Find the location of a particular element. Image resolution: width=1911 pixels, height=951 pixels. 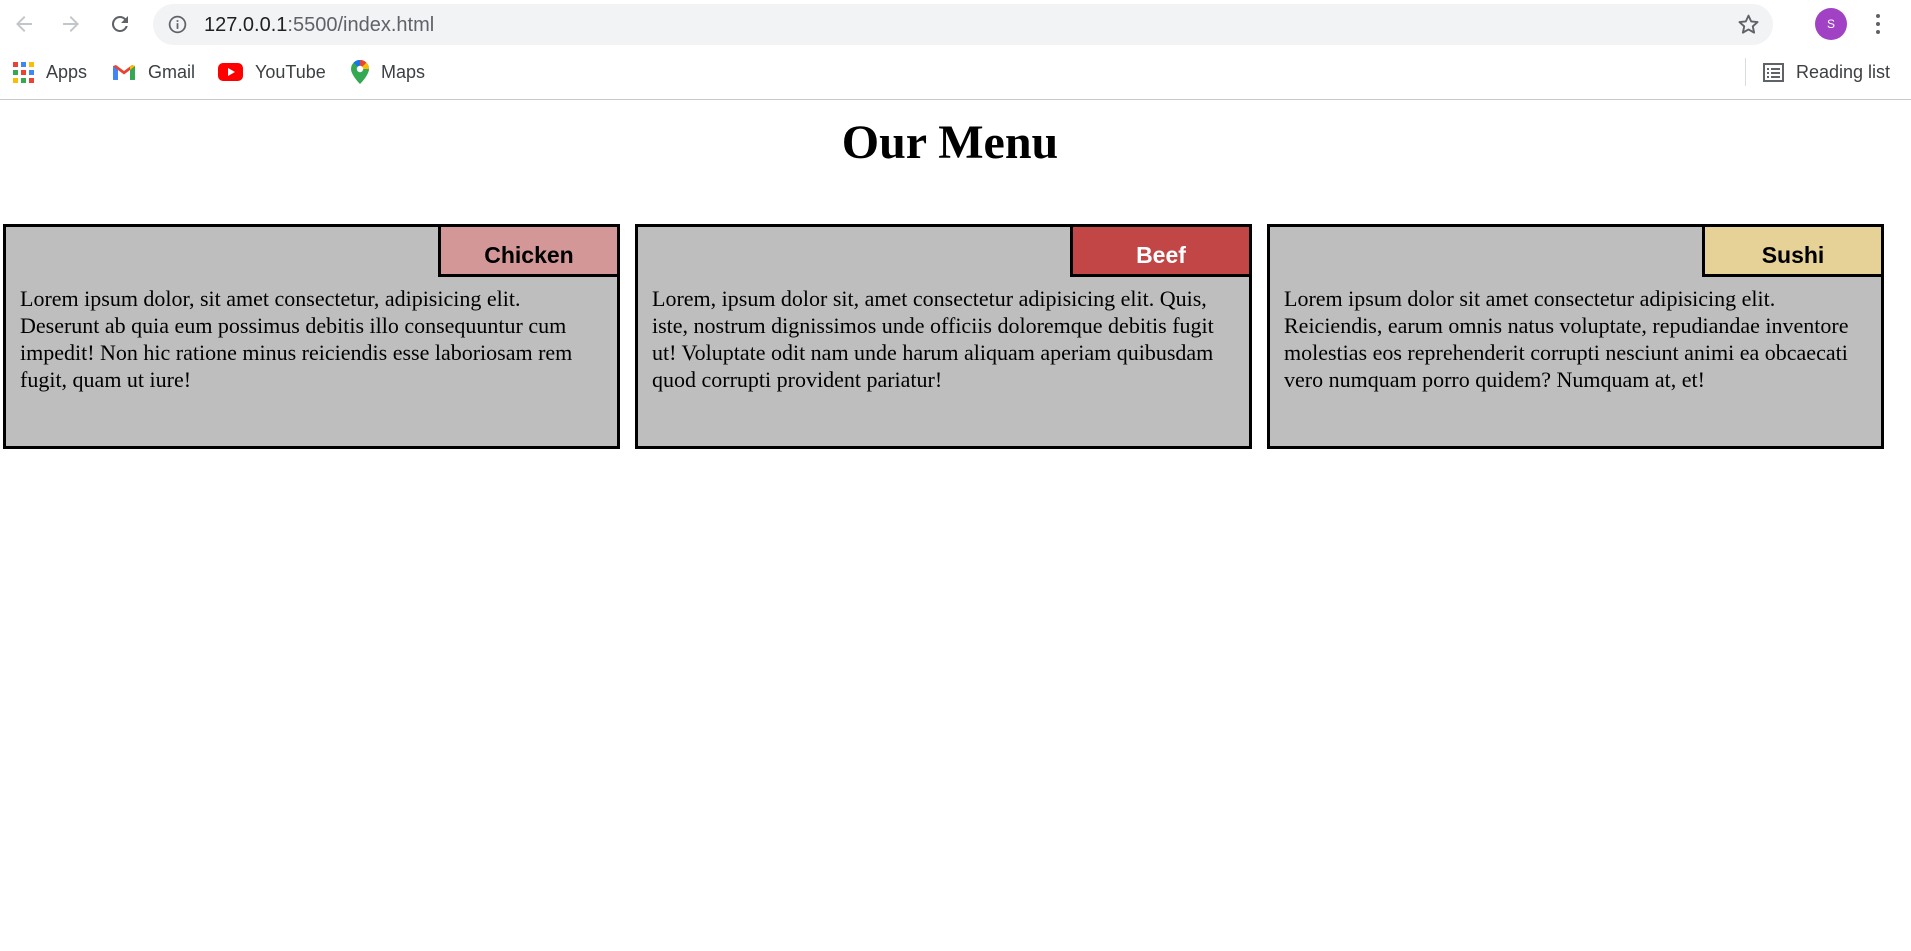

bookmark-star-icon is located at coordinates (1748, 24).